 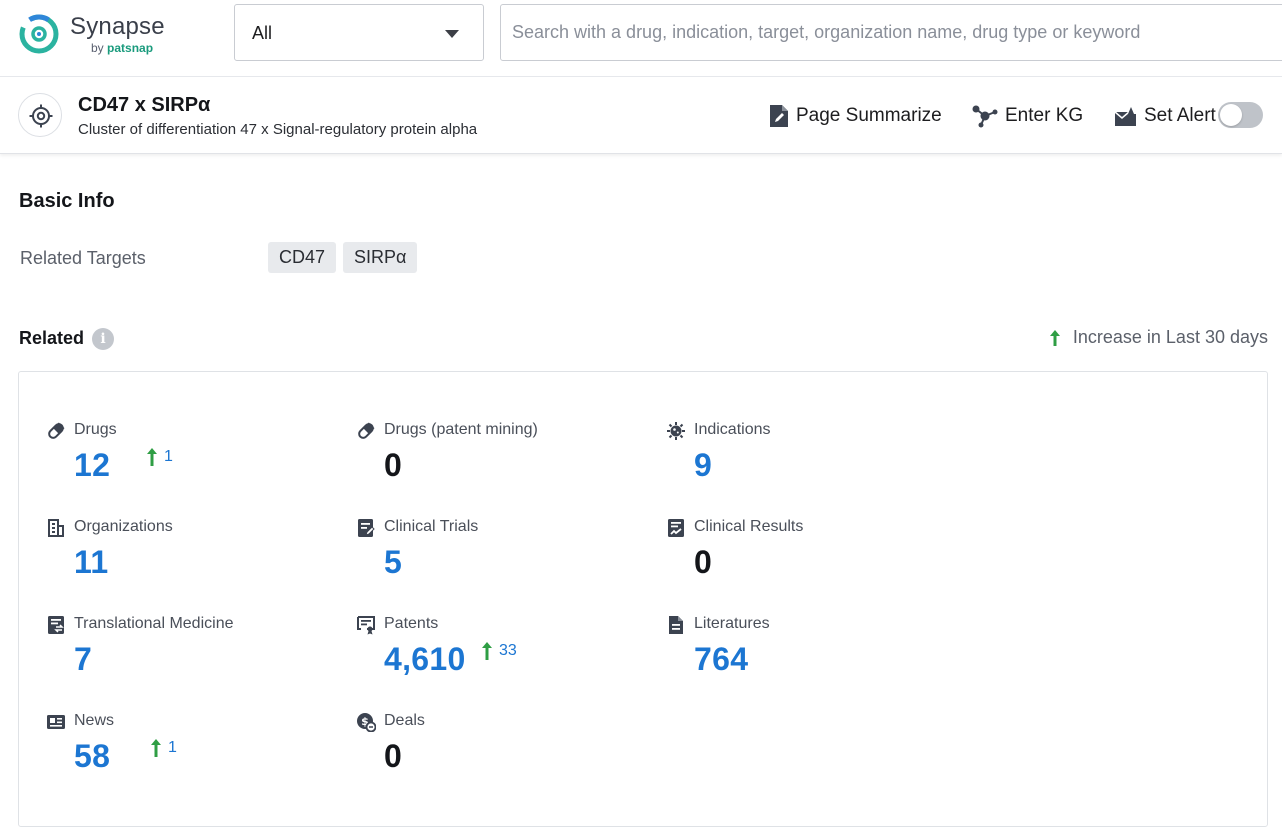 I want to click on top-header: Synapse by patsnap All, so click(x=641, y=38).